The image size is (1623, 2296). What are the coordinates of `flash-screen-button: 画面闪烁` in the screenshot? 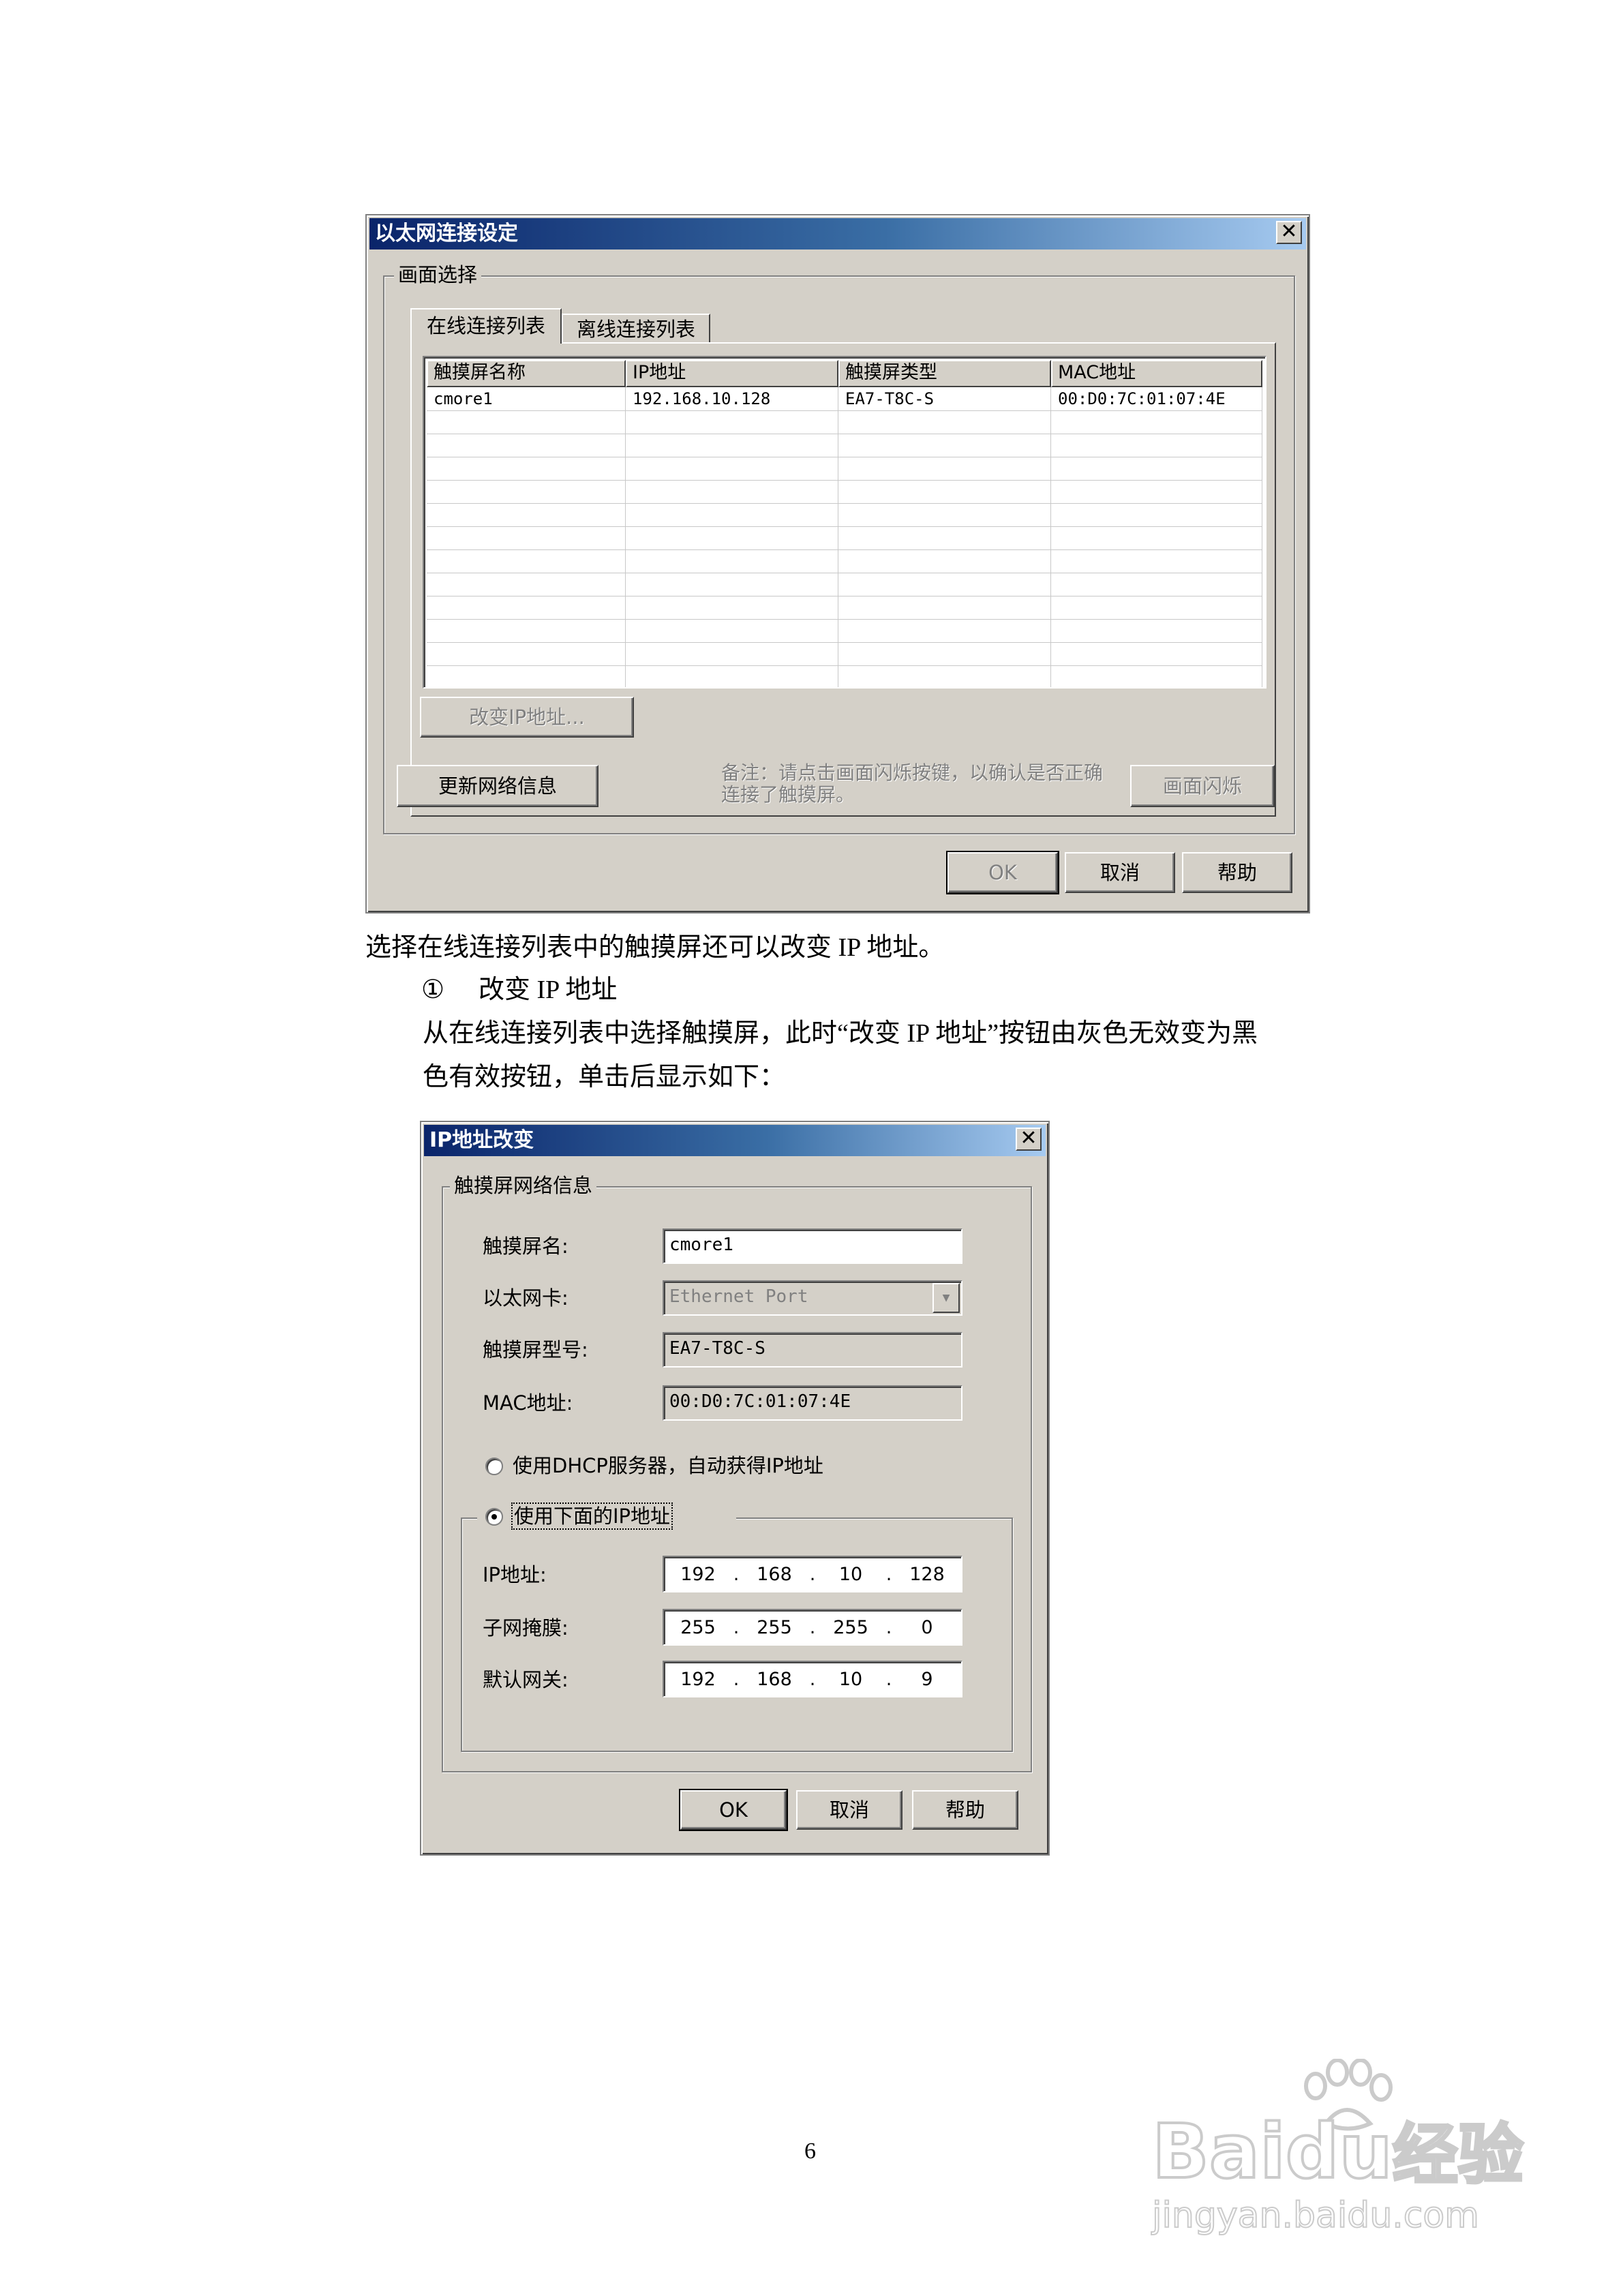 It's located at (1202, 786).